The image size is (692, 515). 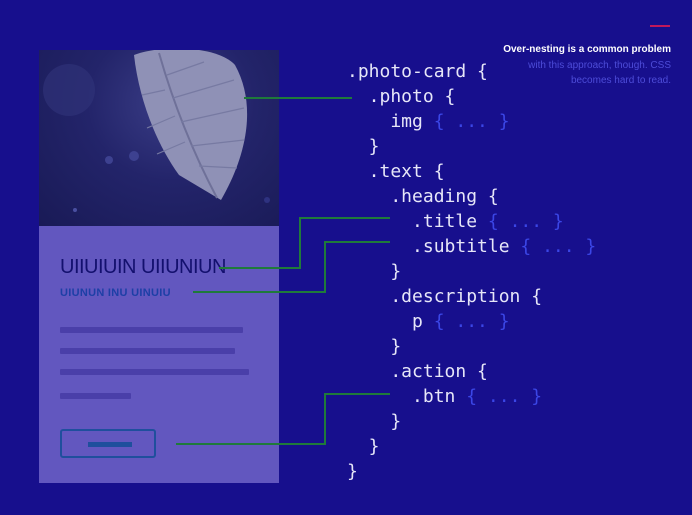 What do you see at coordinates (428, 321) in the screenshot?
I see `code-line: p { ... }` at bounding box center [428, 321].